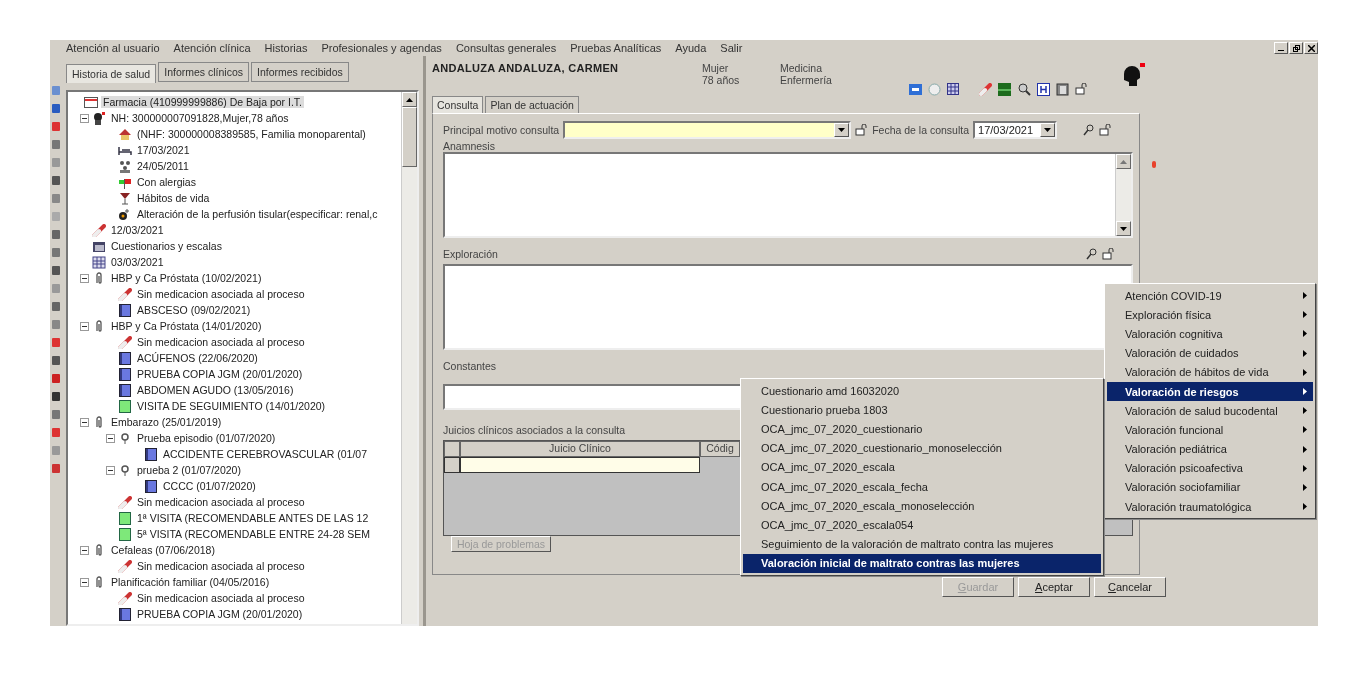 This screenshot has height=676, width=1370. I want to click on date-dropdown: 17/03/2021, so click(1015, 130).